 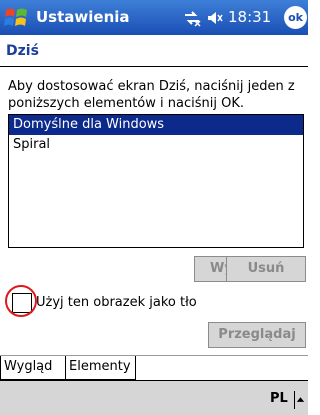 I want to click on app-title: Ustawienia, so click(x=83, y=17).